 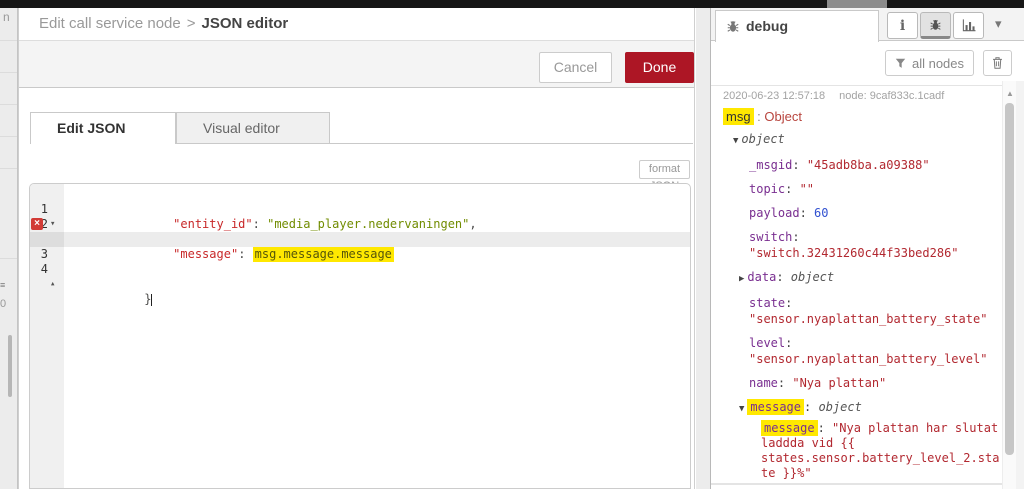 I want to click on prop-key: level, so click(x=767, y=343).